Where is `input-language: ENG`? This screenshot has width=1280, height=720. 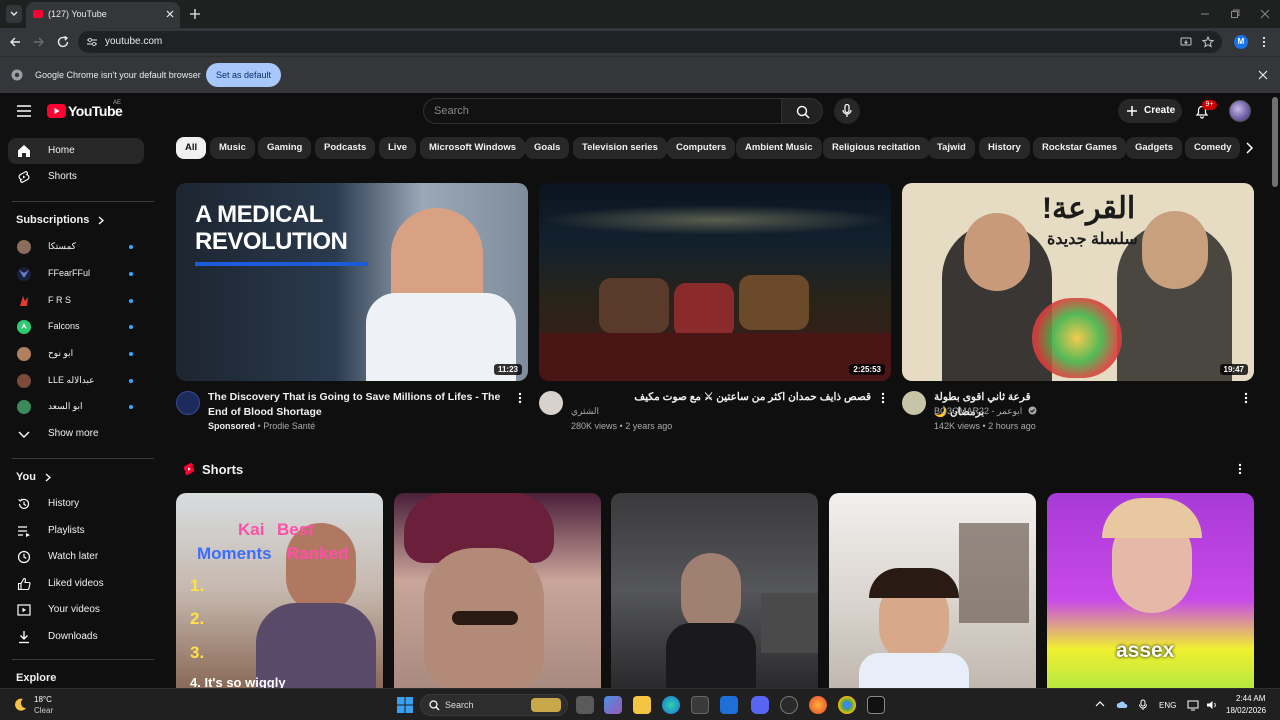
input-language: ENG is located at coordinates (1167, 705).